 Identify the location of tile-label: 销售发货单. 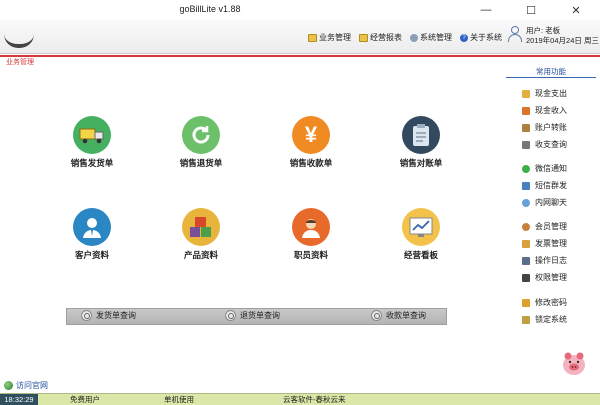
(92, 163).